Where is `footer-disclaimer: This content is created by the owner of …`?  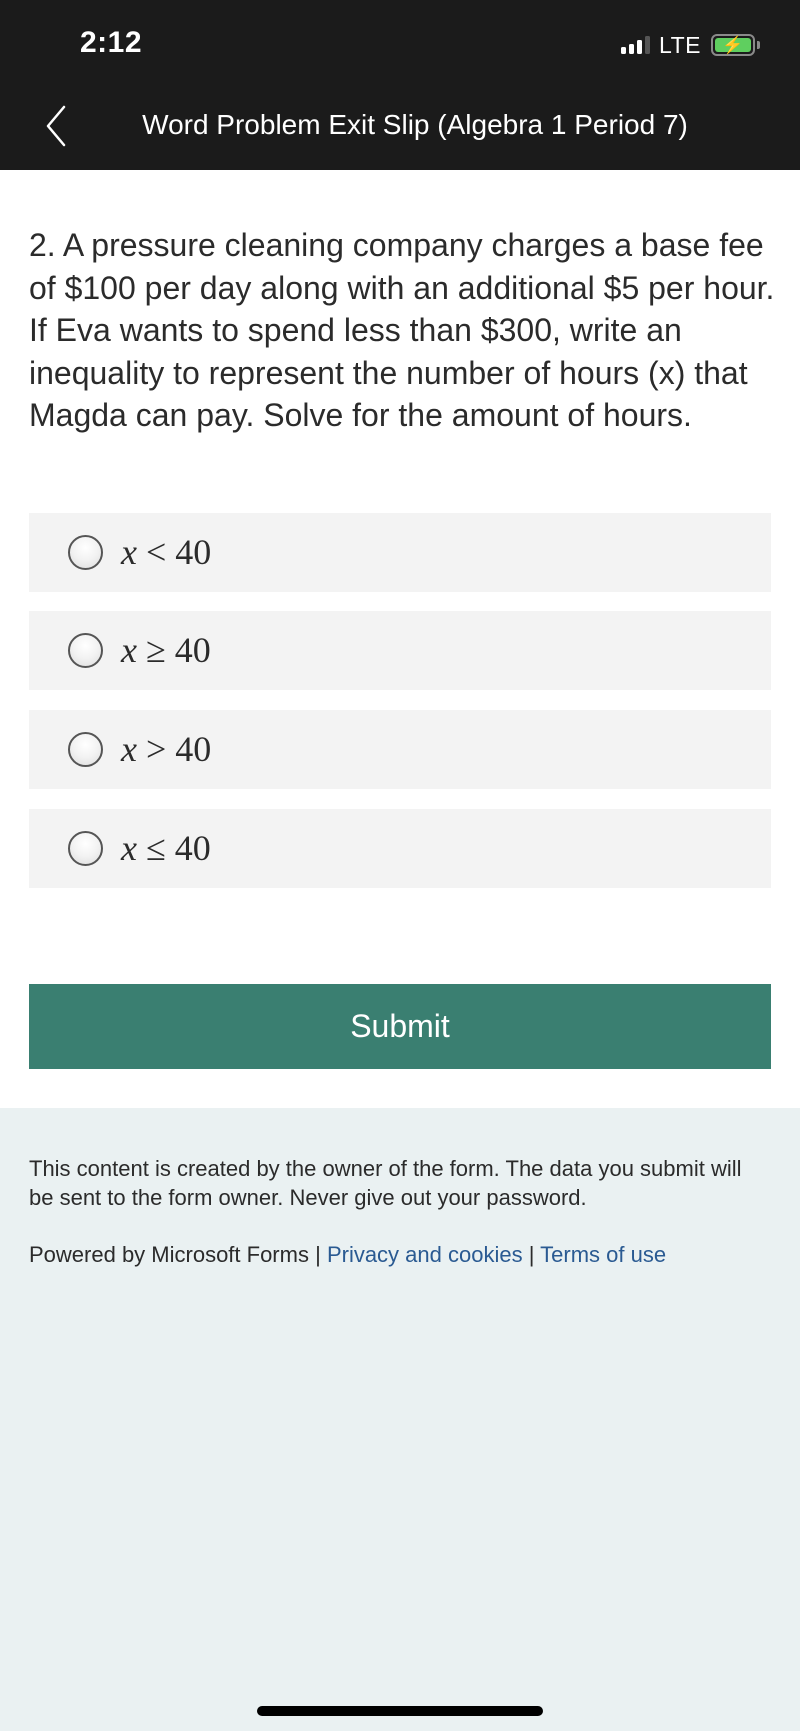 footer-disclaimer: This content is created by the owner of … is located at coordinates (385, 1183).